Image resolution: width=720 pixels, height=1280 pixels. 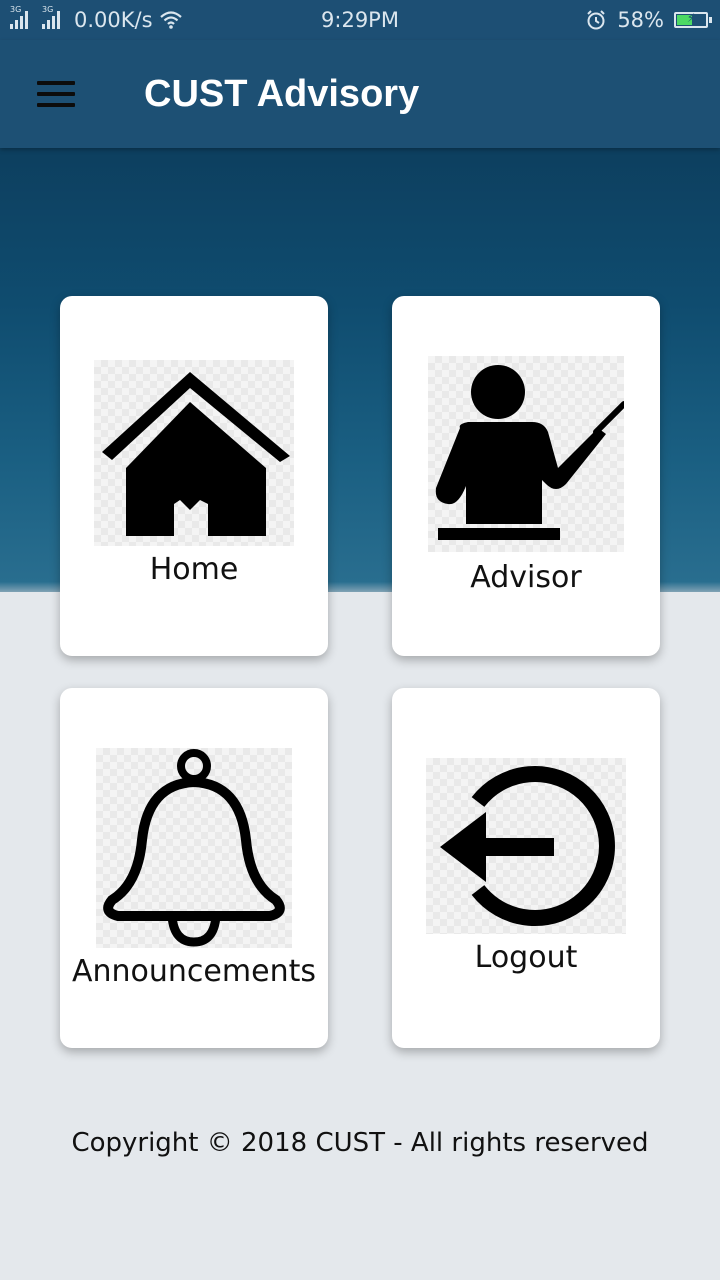 I want to click on status-right: 58% ⚡, so click(x=648, y=20).